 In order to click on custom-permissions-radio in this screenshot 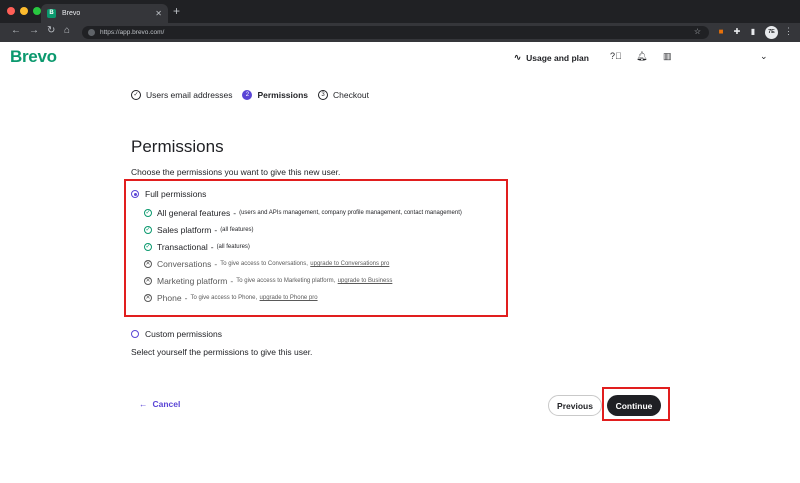, I will do `click(135, 334)`.